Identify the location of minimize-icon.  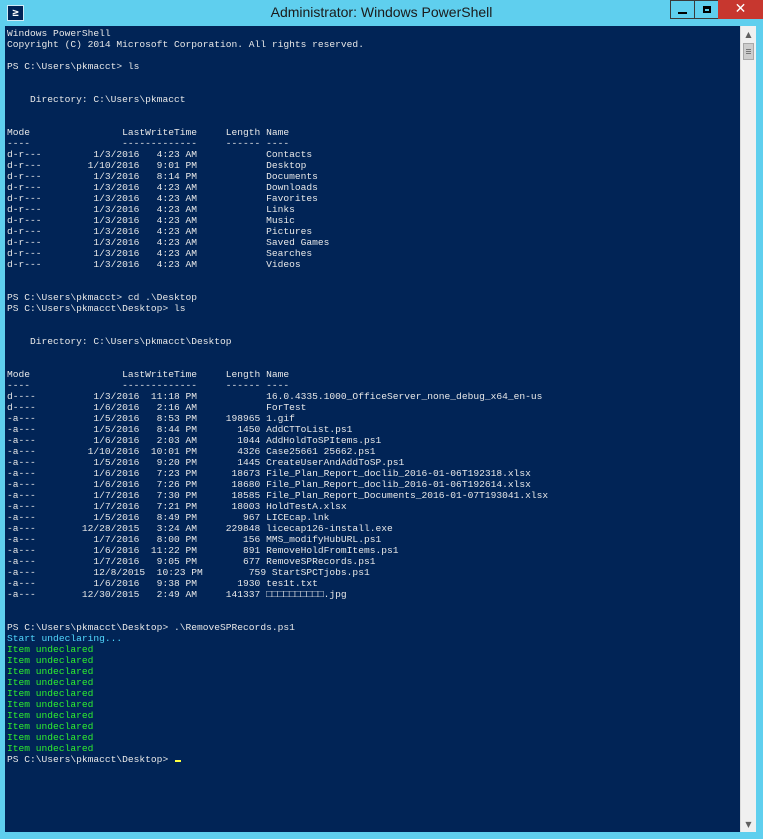
(682, 12).